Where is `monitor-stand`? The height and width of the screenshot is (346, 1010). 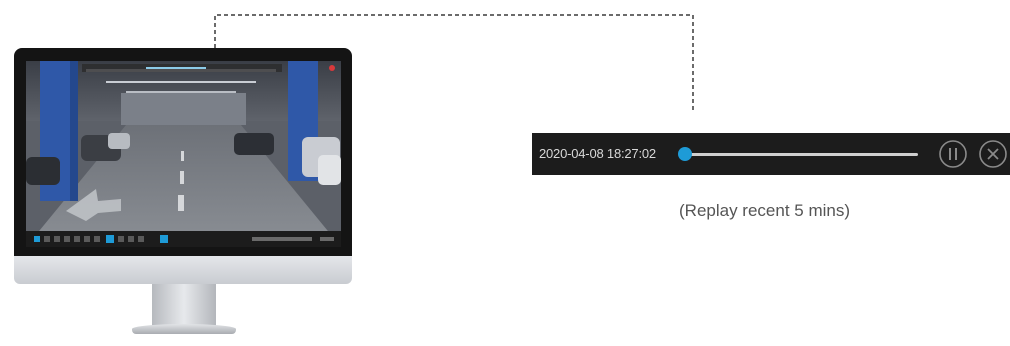 monitor-stand is located at coordinates (184, 305).